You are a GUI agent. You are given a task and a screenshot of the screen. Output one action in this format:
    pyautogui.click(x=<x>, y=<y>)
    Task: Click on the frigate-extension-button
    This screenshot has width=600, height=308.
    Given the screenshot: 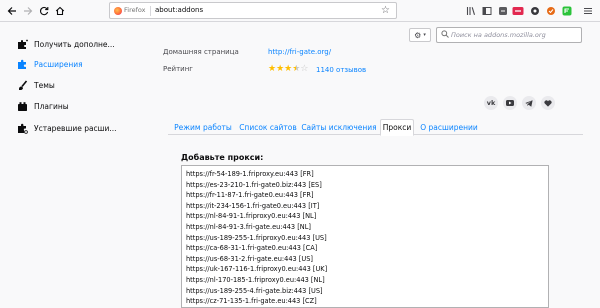 What is the action you would take?
    pyautogui.click(x=566, y=11)
    